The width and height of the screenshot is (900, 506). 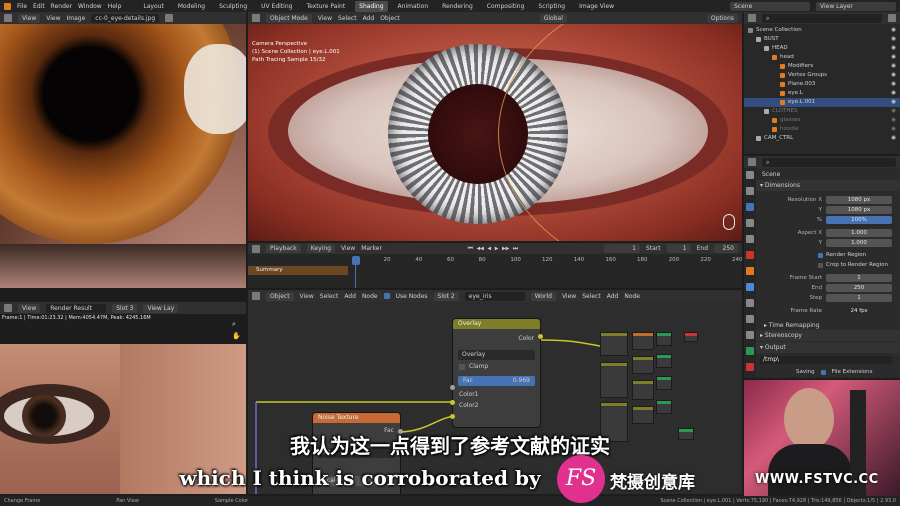 What do you see at coordinates (856, 6) in the screenshot?
I see `view-layer-selector: View Layer` at bounding box center [856, 6].